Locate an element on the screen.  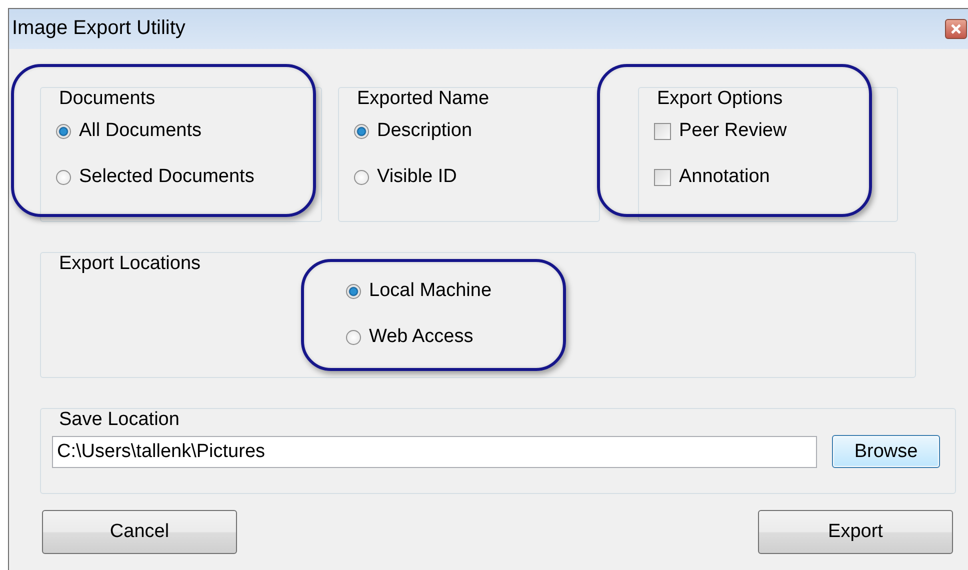
close-icon is located at coordinates (956, 29).